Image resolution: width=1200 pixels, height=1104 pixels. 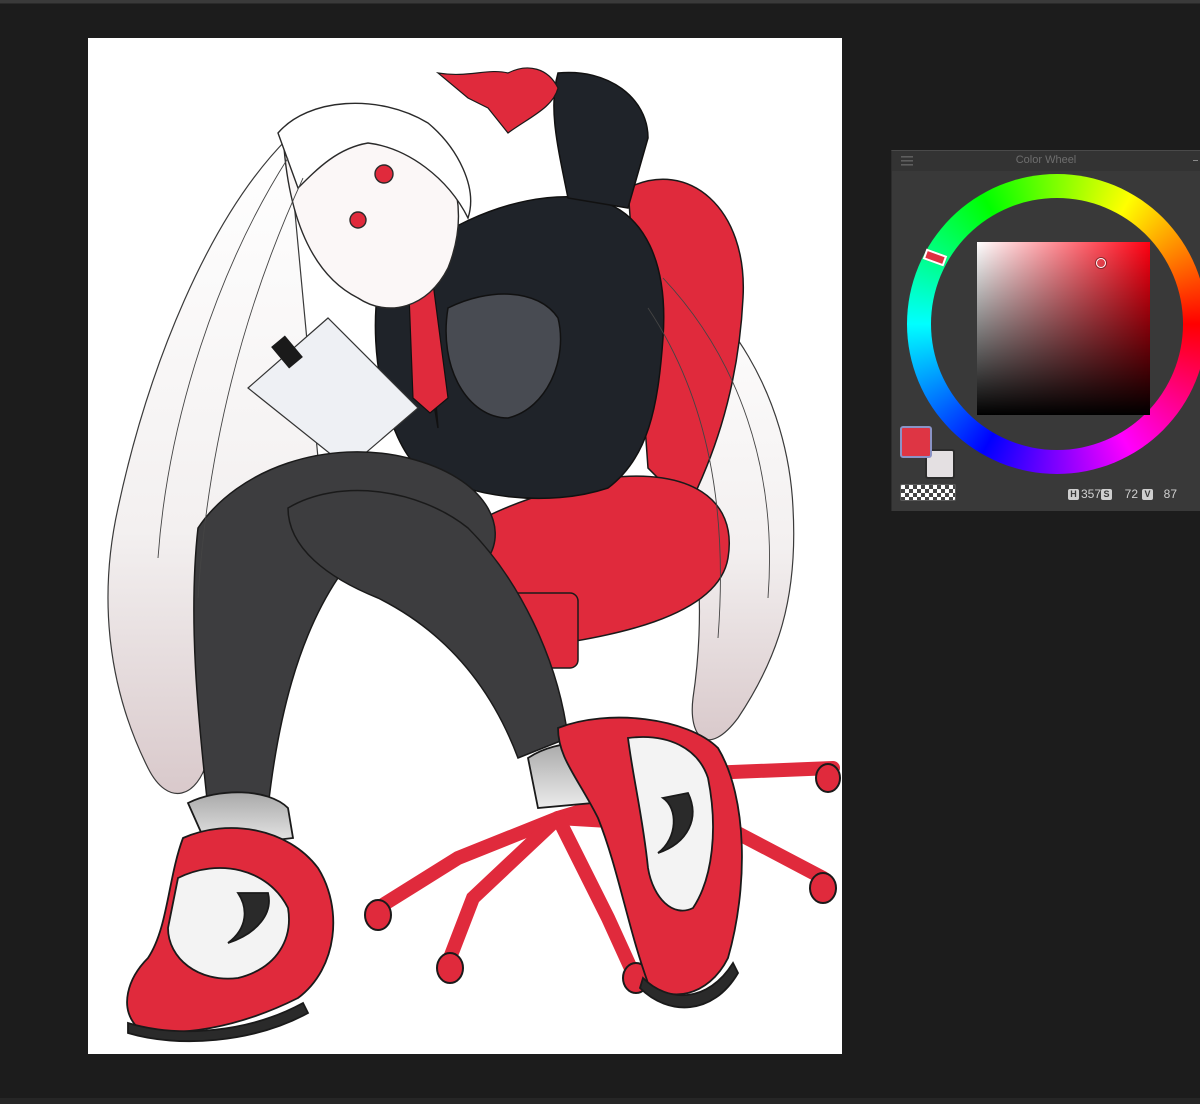 What do you see at coordinates (1107, 494) in the screenshot?
I see `saturation-label: S` at bounding box center [1107, 494].